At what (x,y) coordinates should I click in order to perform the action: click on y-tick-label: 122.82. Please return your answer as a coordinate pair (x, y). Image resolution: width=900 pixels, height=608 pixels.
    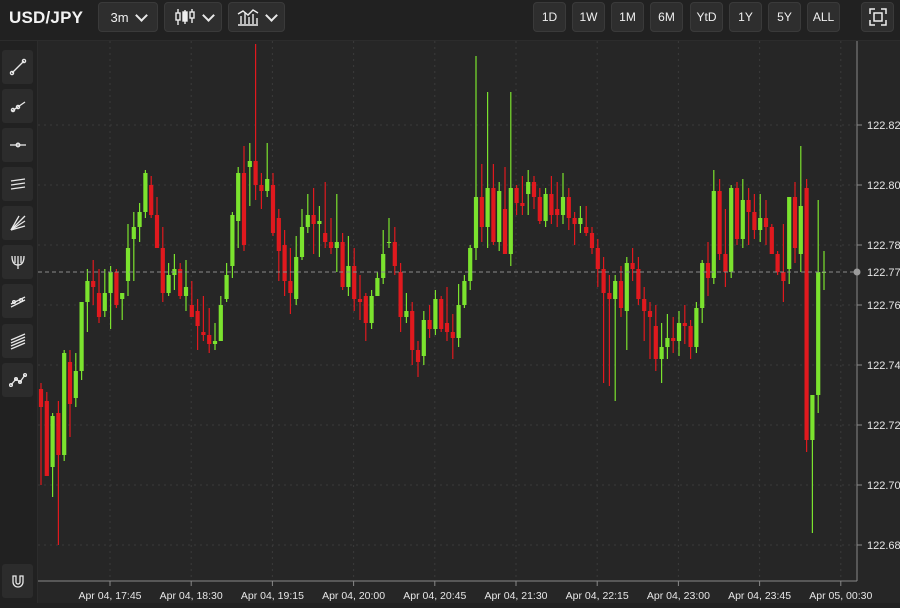
    Looking at the image, I should click on (883, 126).